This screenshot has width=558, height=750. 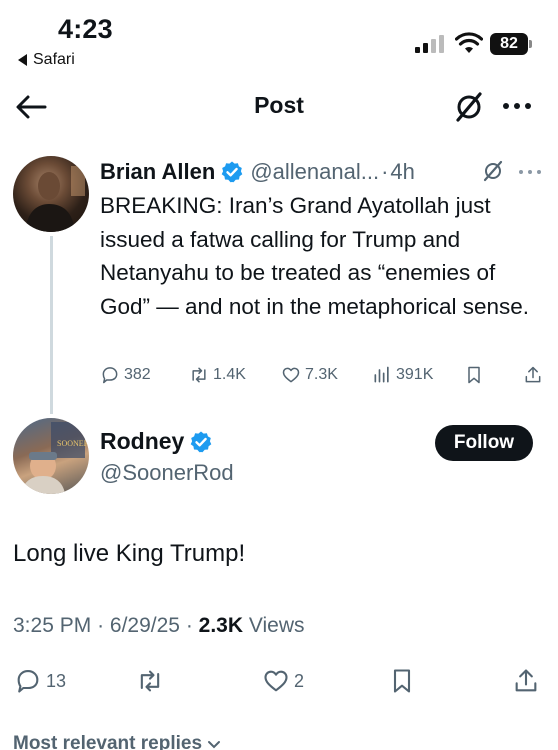 What do you see at coordinates (469, 42) in the screenshot?
I see `wifi-icon` at bounding box center [469, 42].